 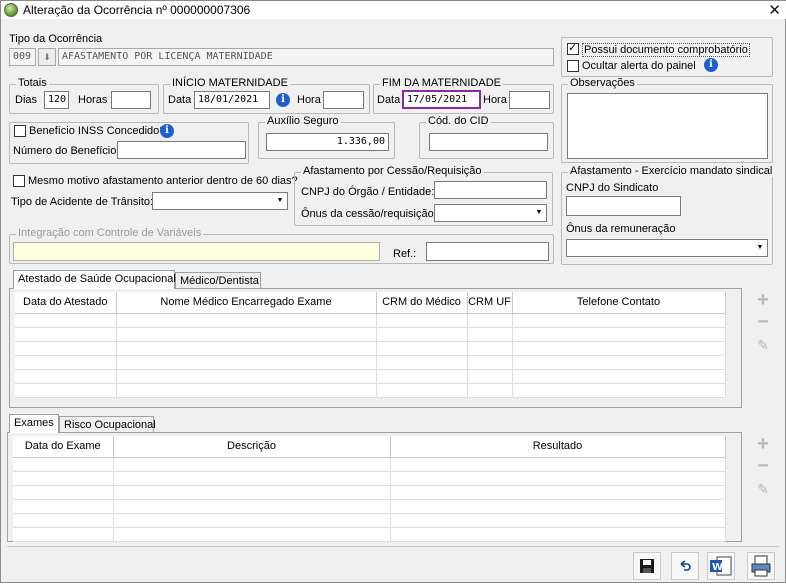 What do you see at coordinates (774, 10) in the screenshot?
I see `close-icon: ✕` at bounding box center [774, 10].